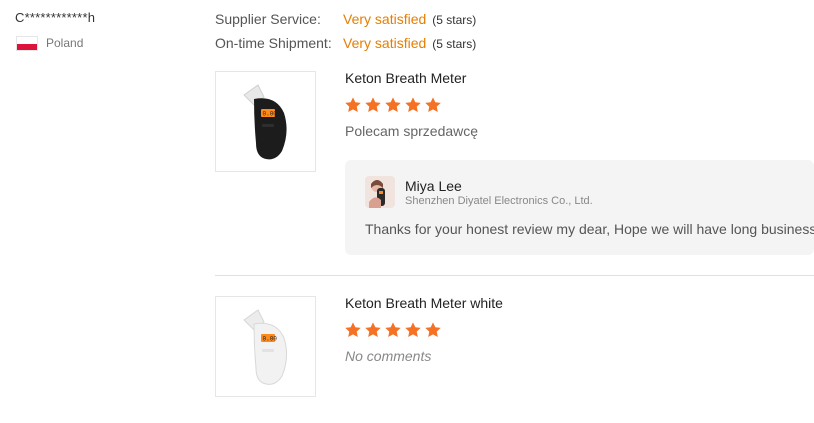 This screenshot has height=423, width=814. I want to click on supplier-service-rating: Supplier Service: Very satisfied (5 stars), so click(345, 19).